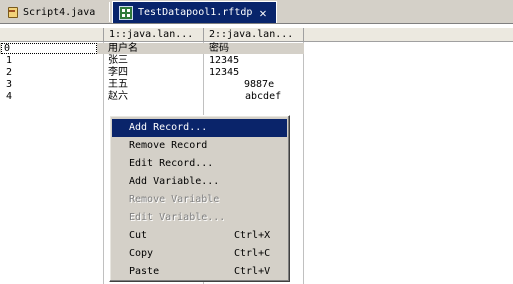 This screenshot has height=284, width=513. I want to click on tab-script4-java: Script4.java, so click(55, 12).